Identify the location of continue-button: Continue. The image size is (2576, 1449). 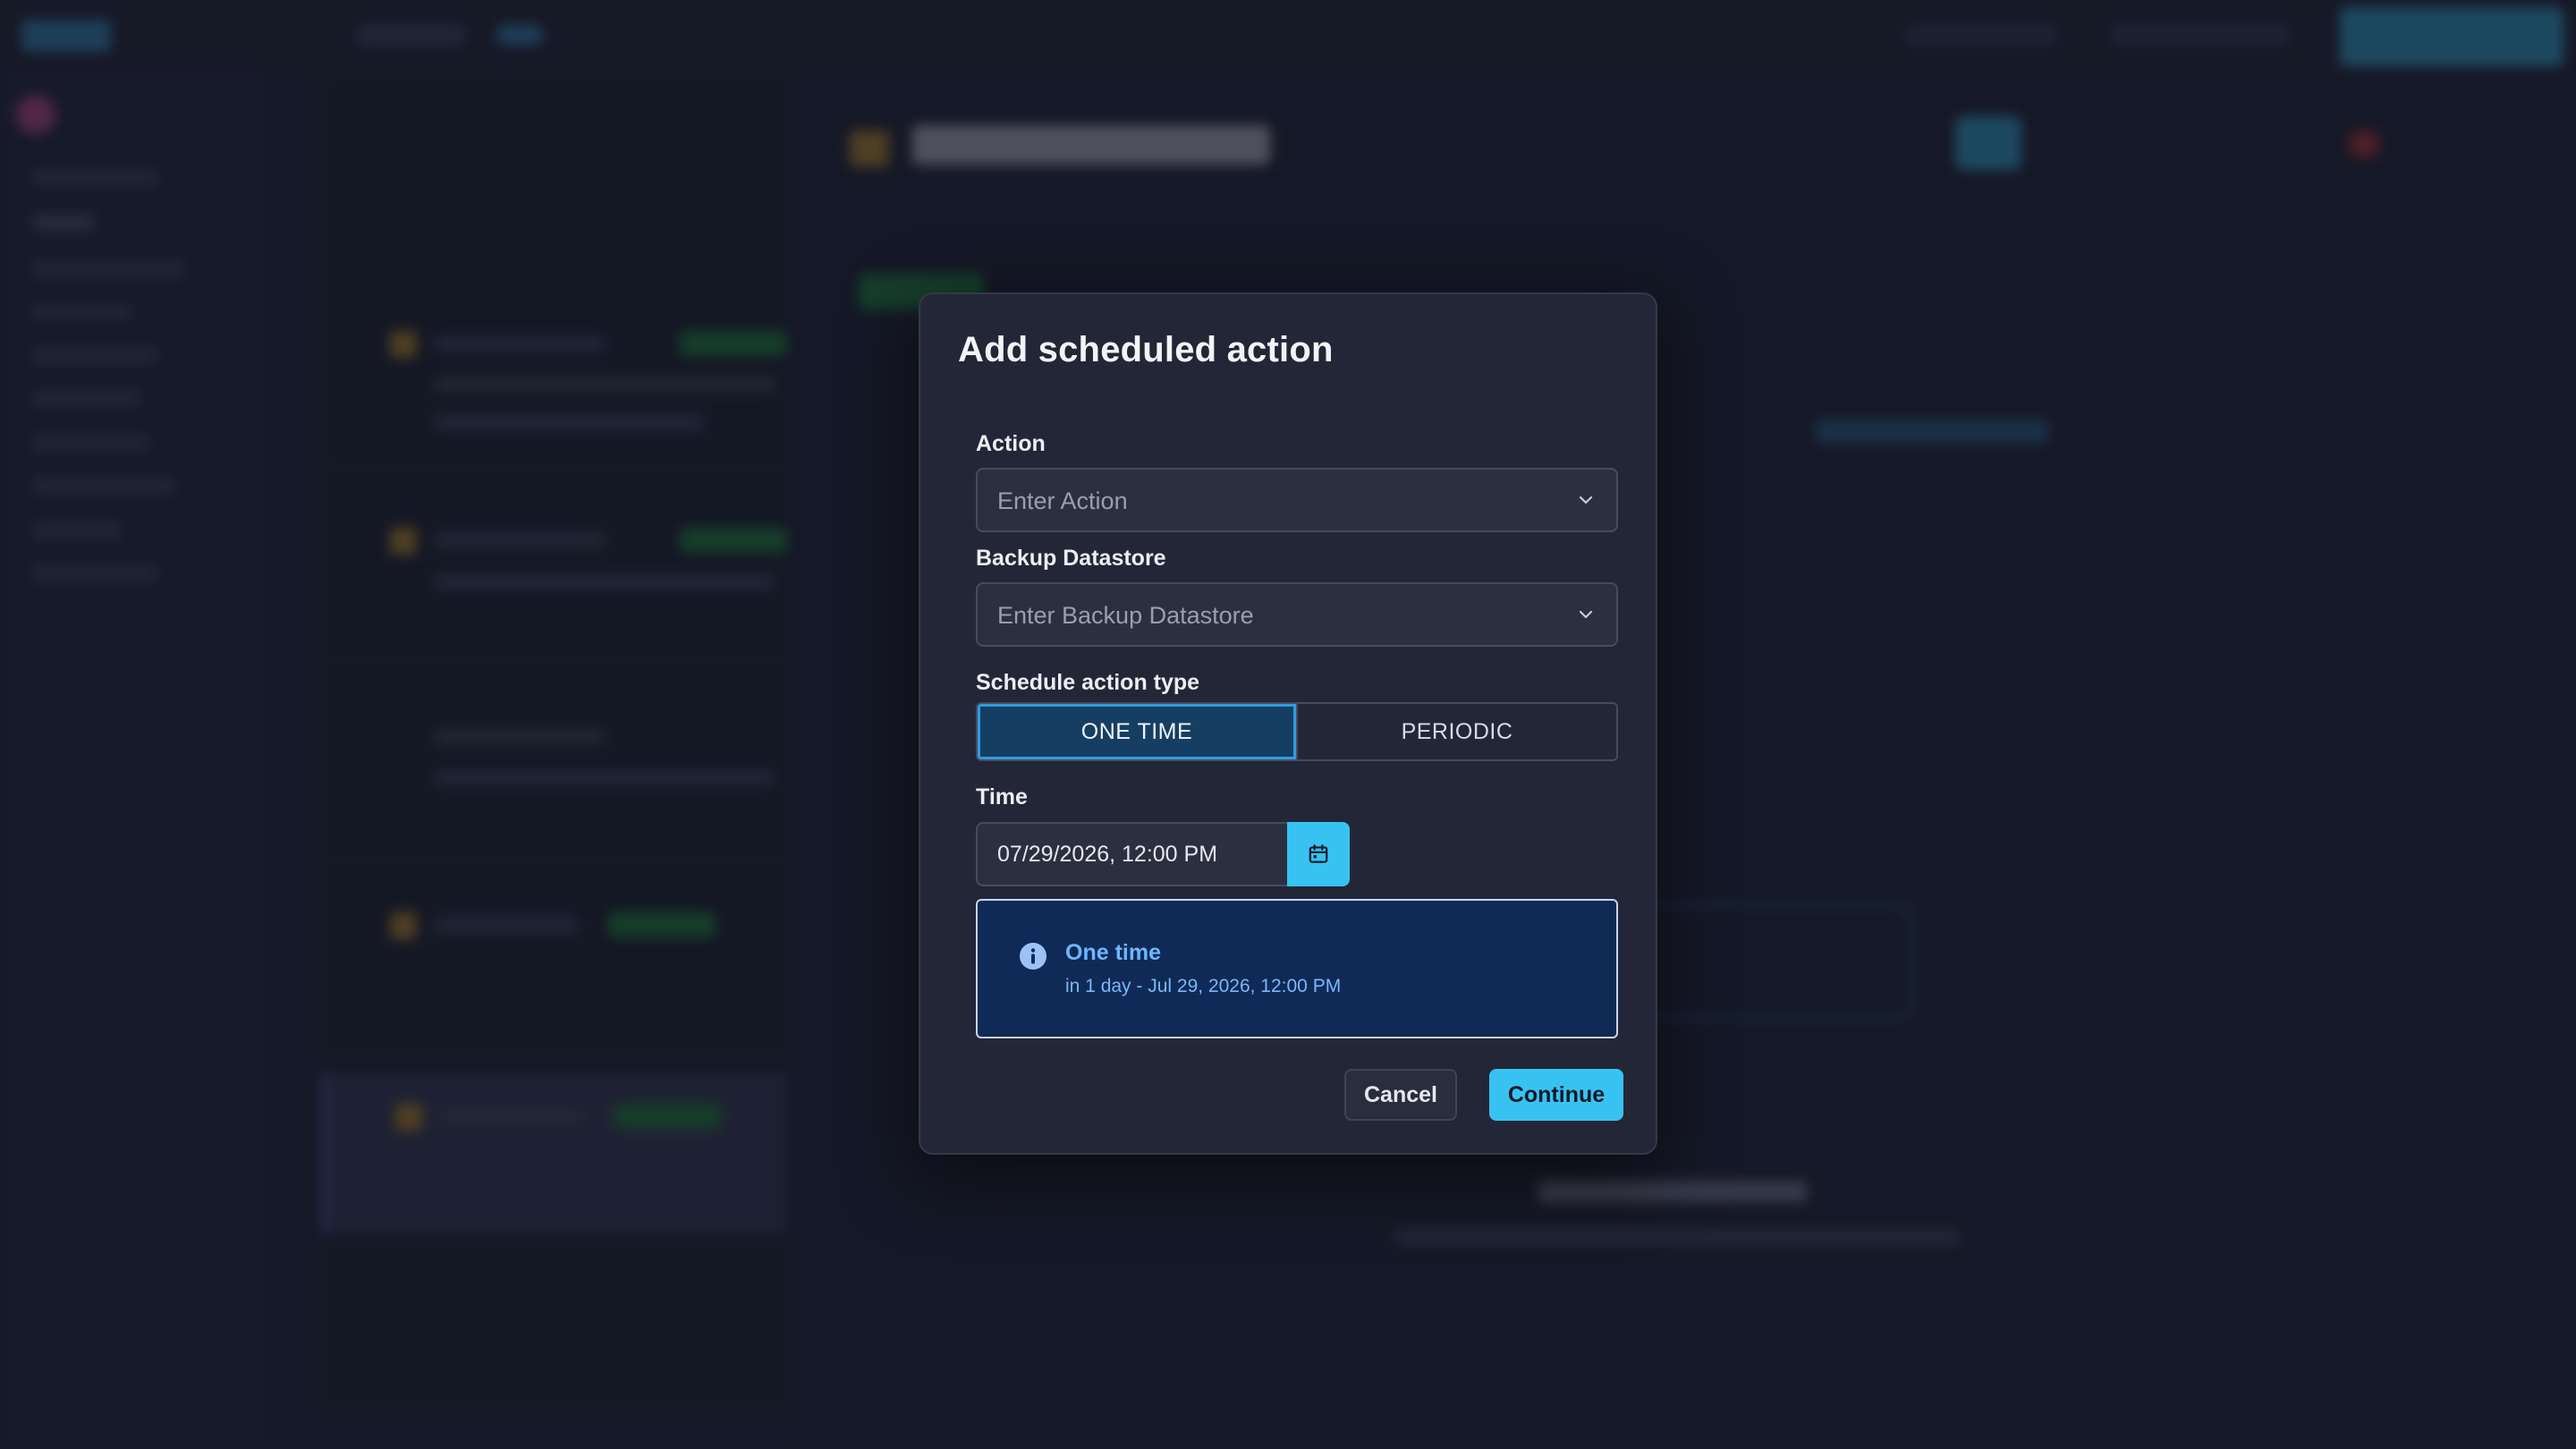
(1556, 1095).